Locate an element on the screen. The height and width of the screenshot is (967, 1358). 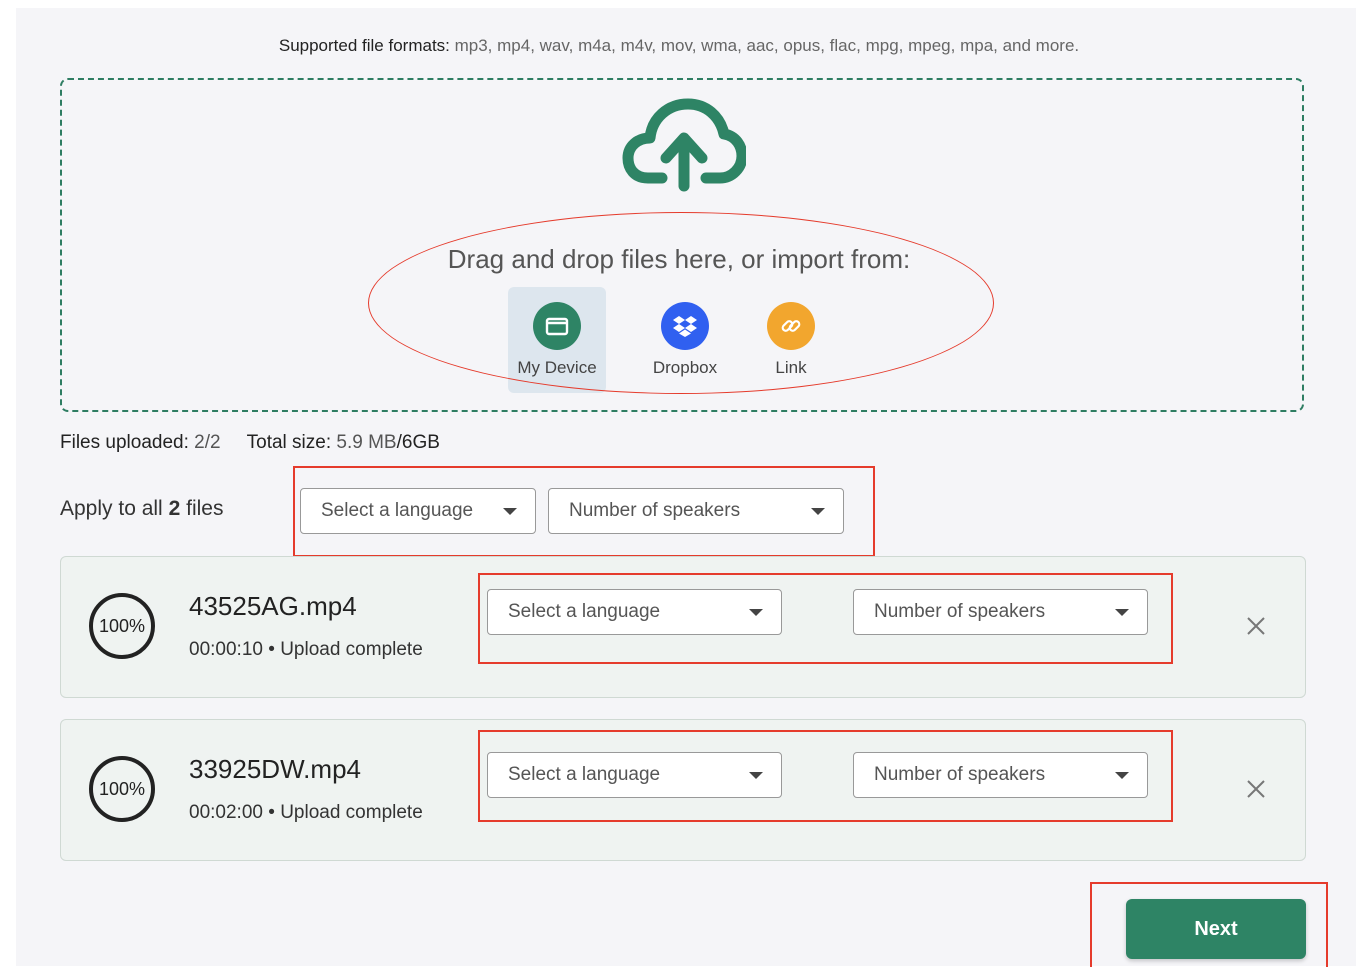
apply-to-all-label: Apply to all 2 files is located at coordinates (141, 509).